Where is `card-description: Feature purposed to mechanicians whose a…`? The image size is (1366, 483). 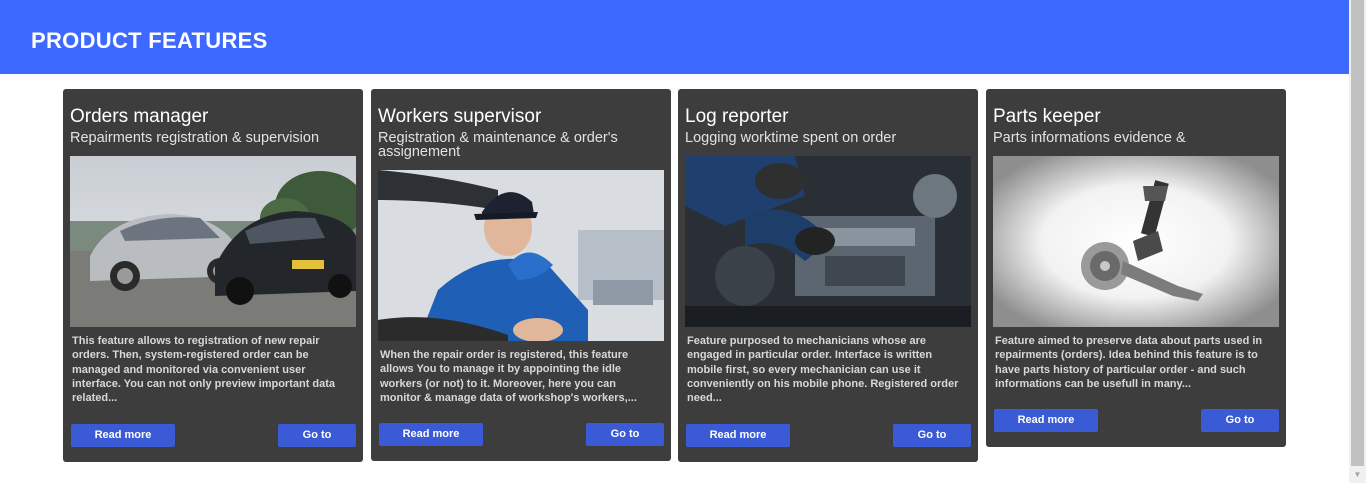
card-description: Feature purposed to mechanicians whose a… is located at coordinates (823, 370).